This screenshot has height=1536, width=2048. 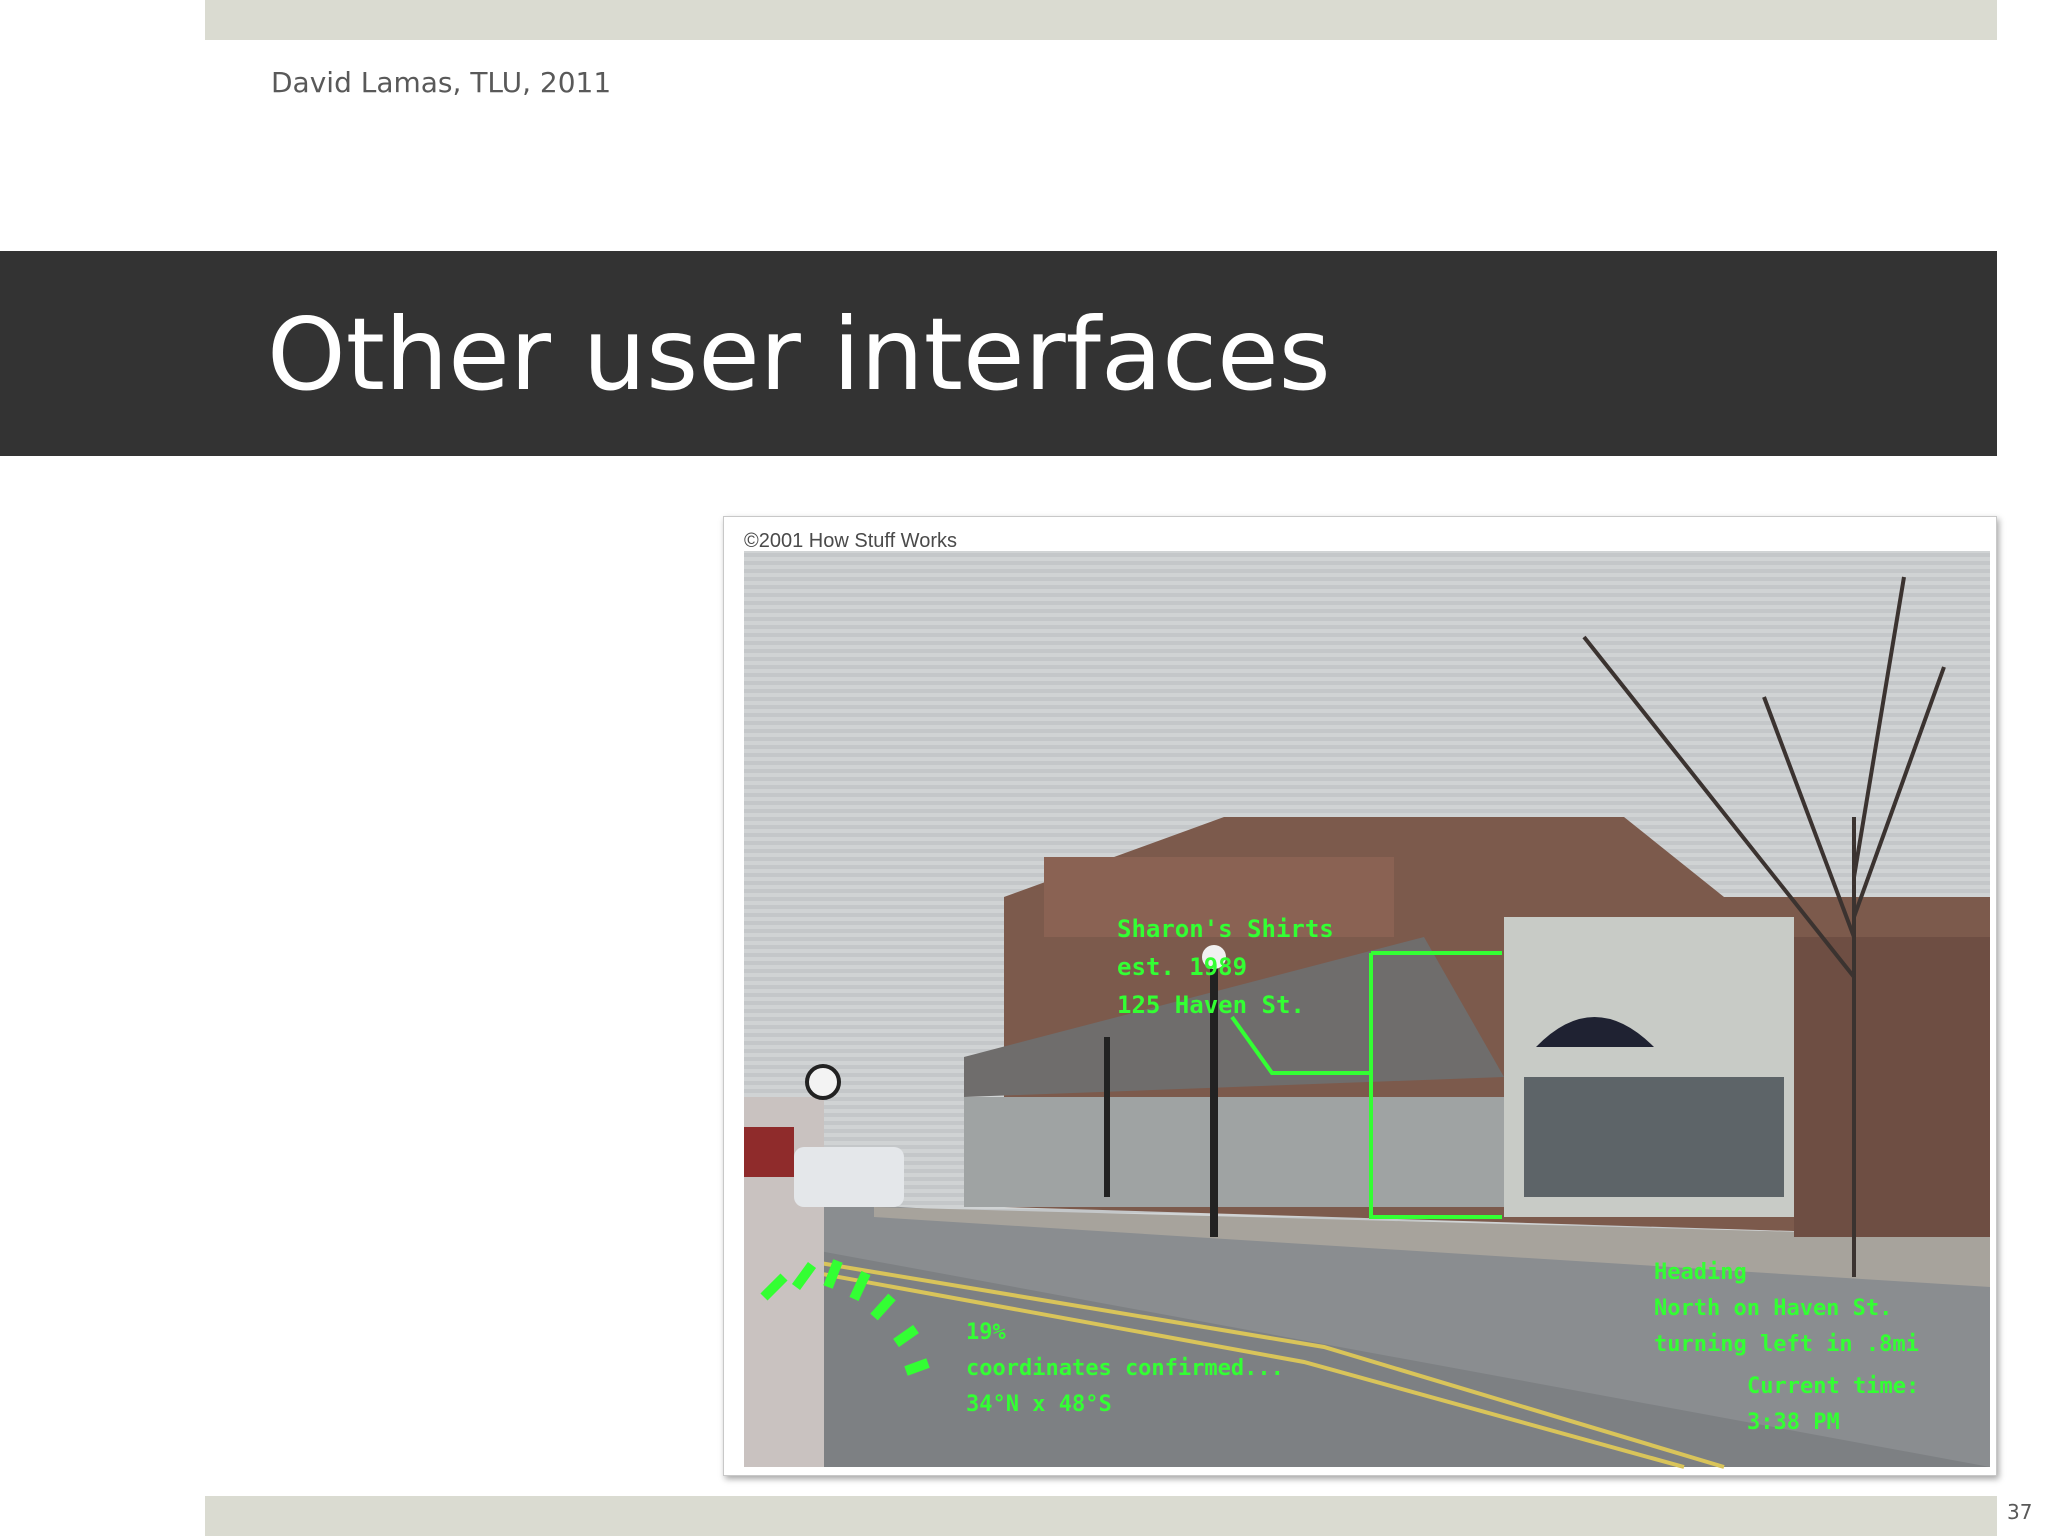 I want to click on copyright-label: ©2001 How Stuff Works, so click(x=850, y=541).